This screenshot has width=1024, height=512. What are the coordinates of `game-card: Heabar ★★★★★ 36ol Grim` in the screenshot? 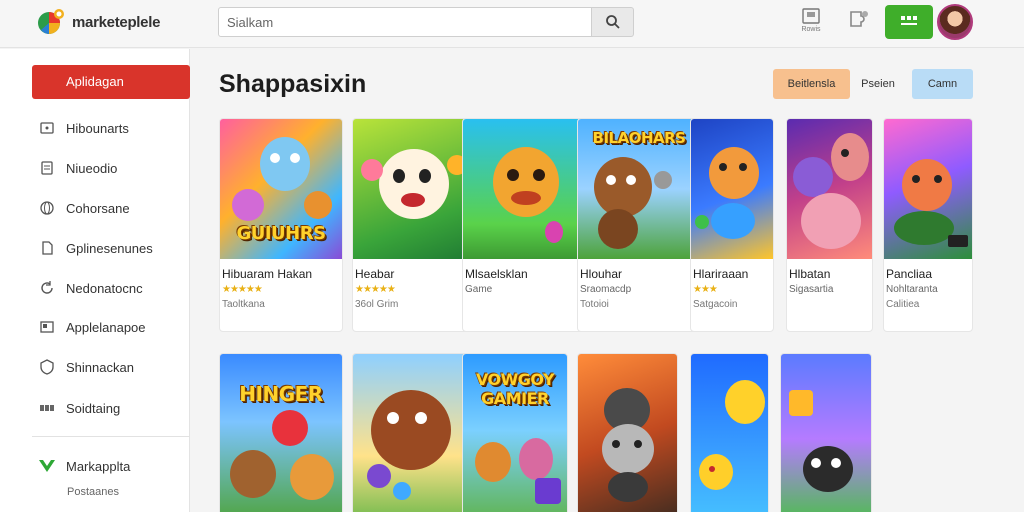 It's located at (414, 225).